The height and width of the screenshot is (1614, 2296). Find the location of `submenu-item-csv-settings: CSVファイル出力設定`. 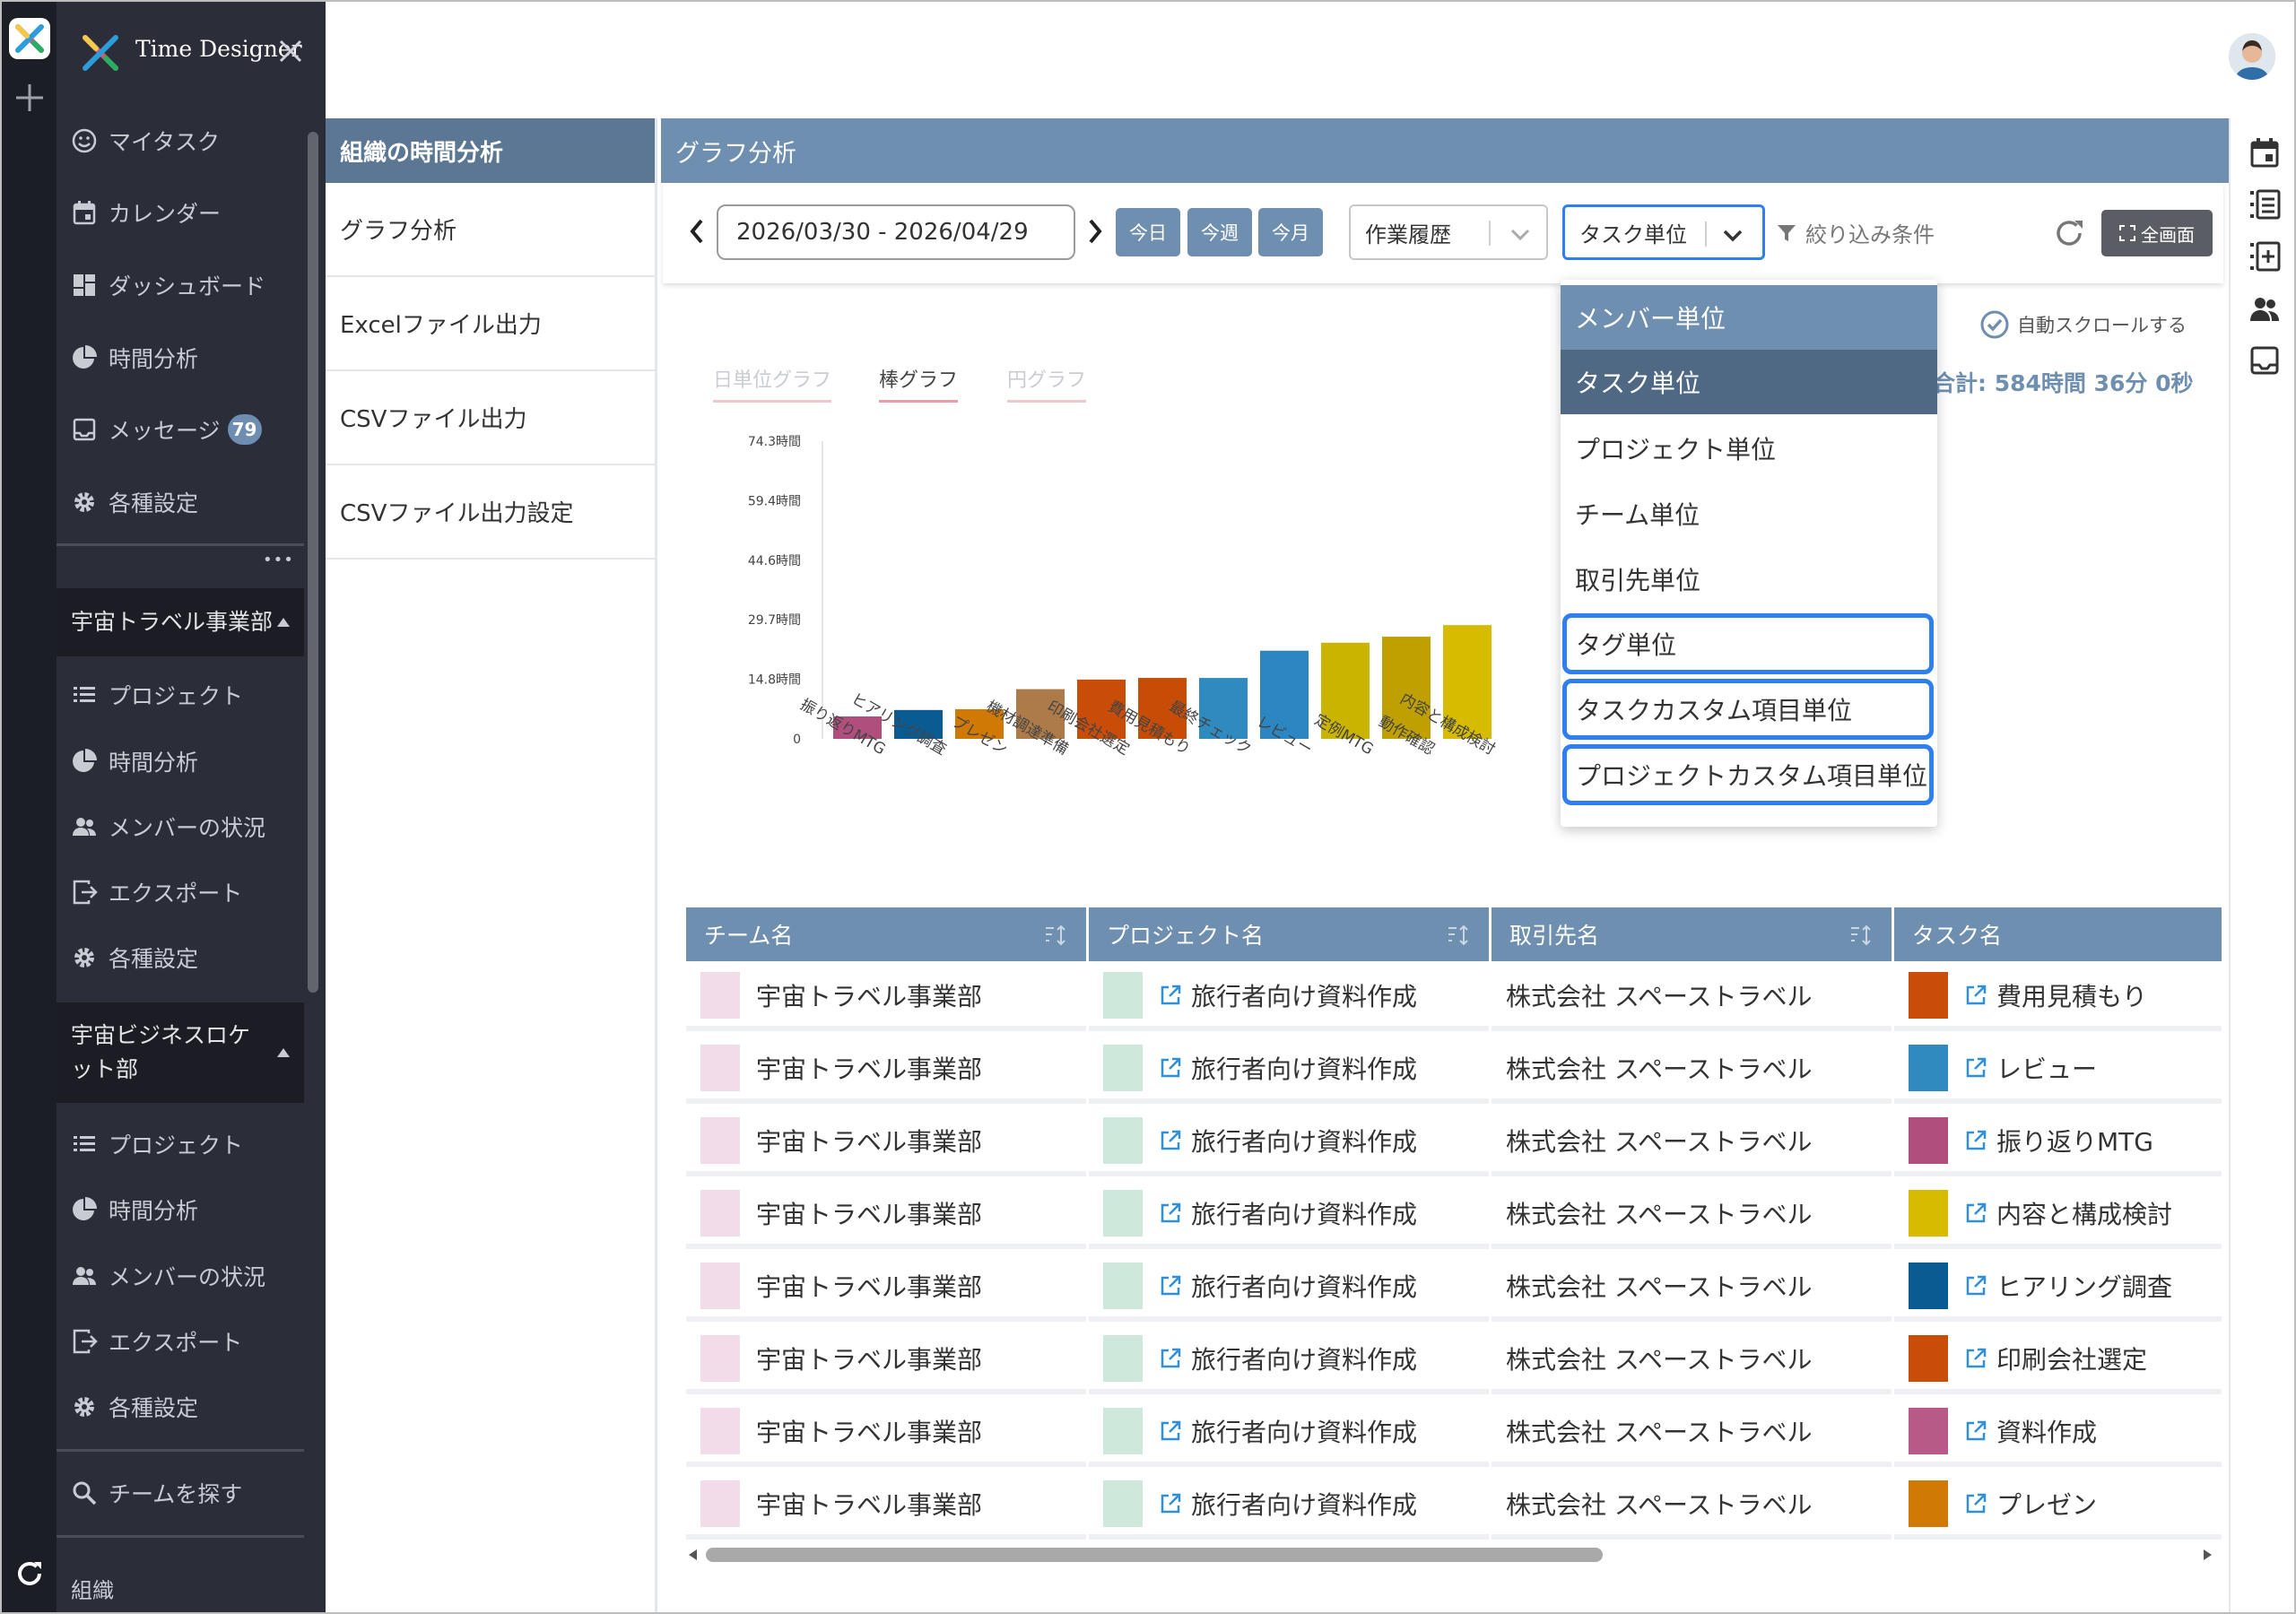

submenu-item-csv-settings: CSVファイル出力設定 is located at coordinates (490, 512).